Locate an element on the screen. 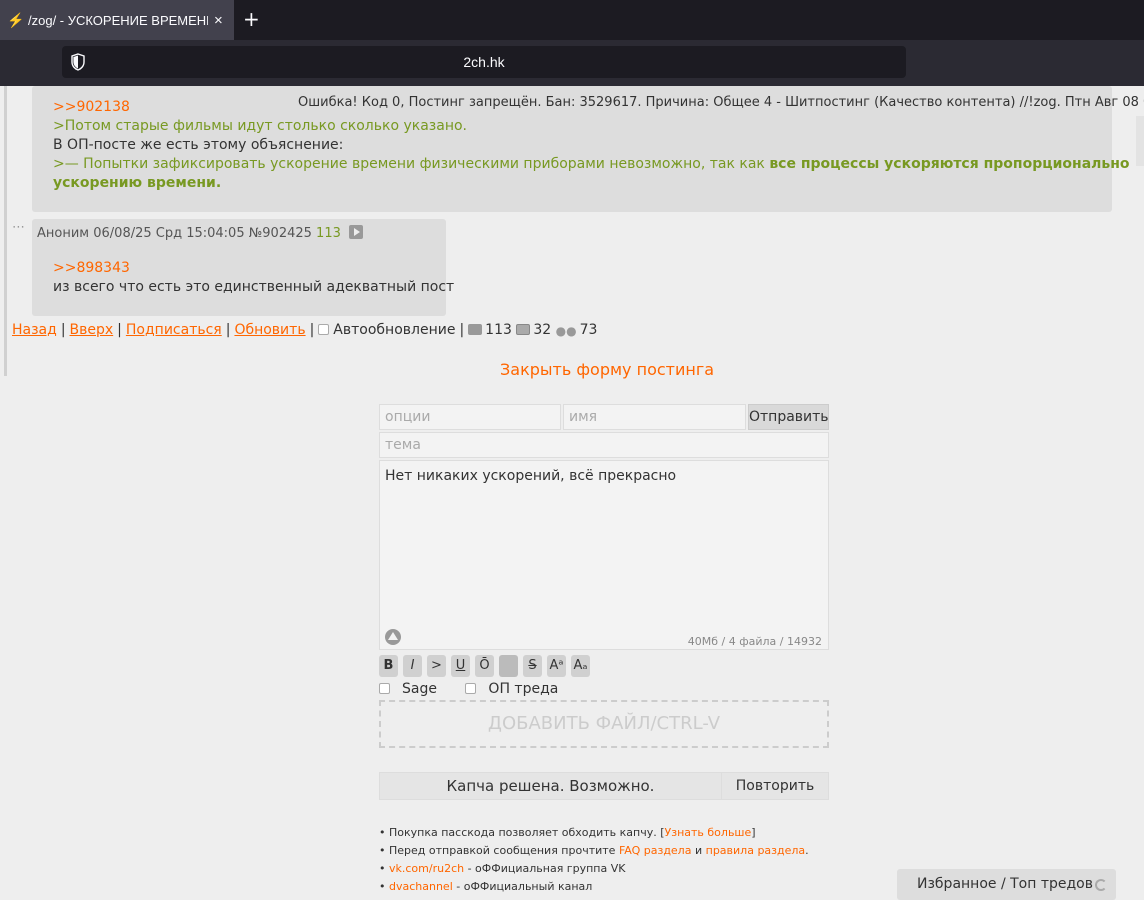 This screenshot has height=900, width=1144. tab-title: /zog/ - УСКОРЕНИЕ ВРЕМЕНИ is located at coordinates (118, 20).